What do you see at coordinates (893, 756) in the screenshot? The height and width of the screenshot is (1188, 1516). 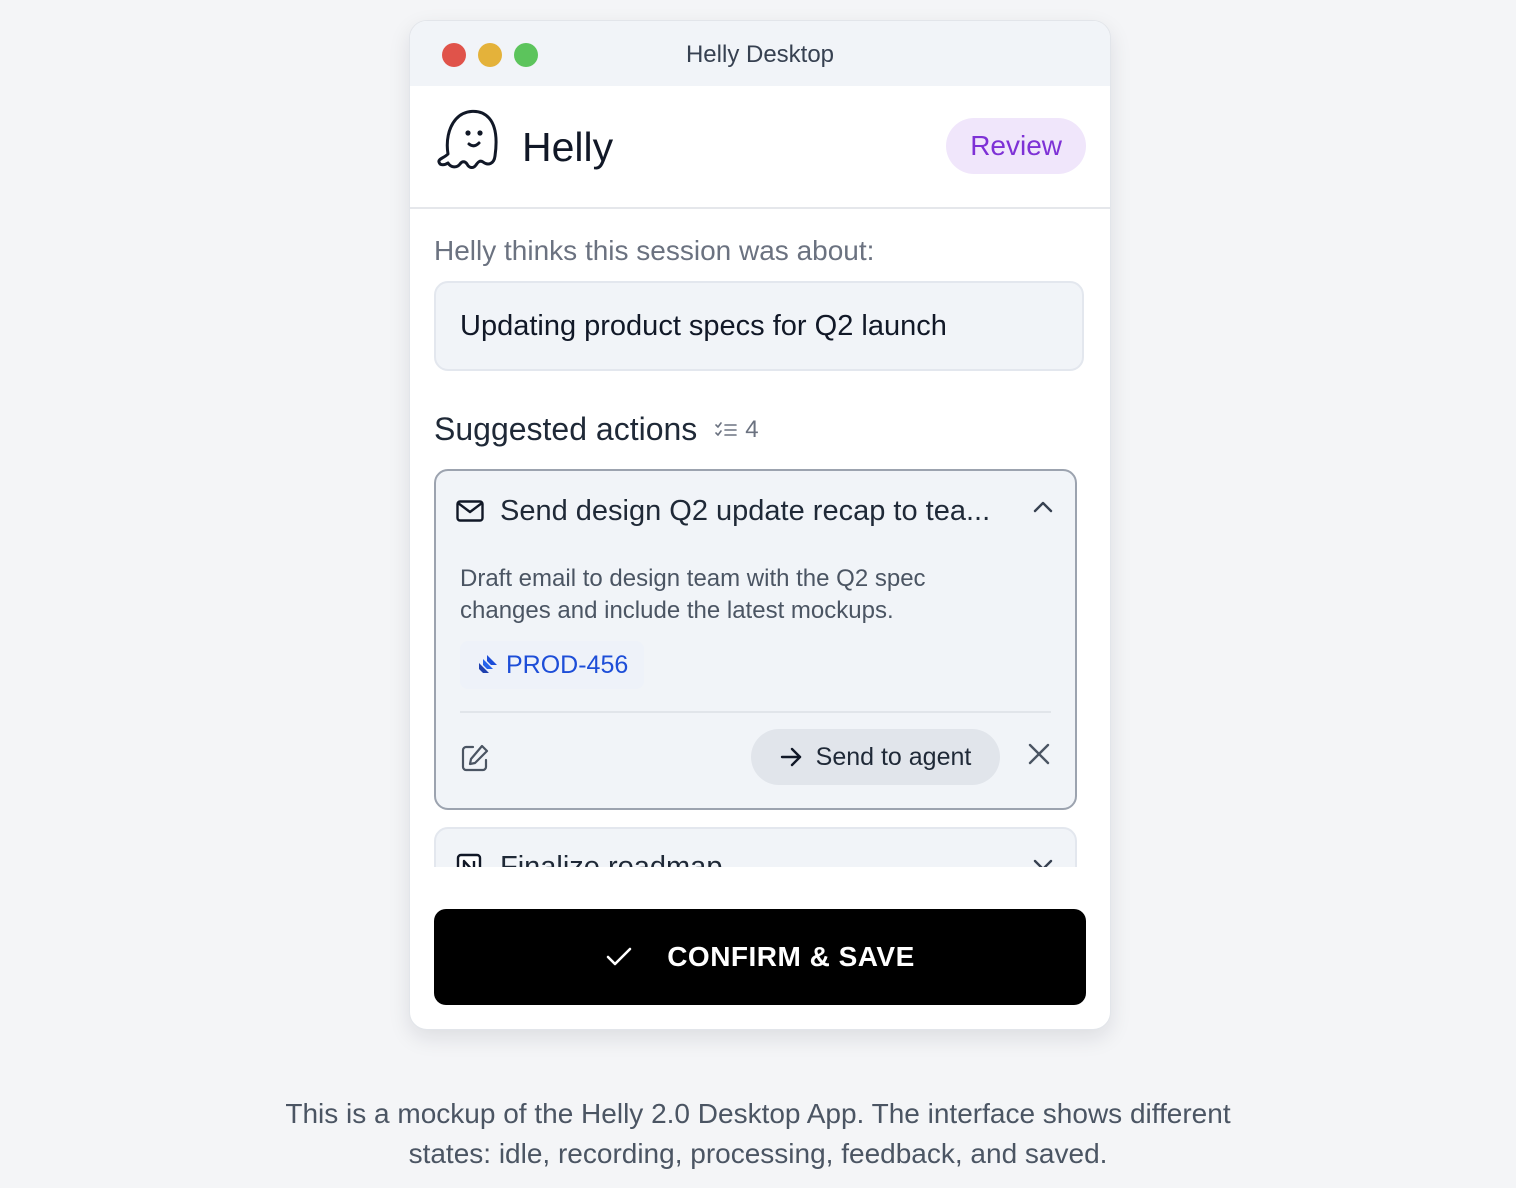 I see `send-to-agent-label: Send to agent` at bounding box center [893, 756].